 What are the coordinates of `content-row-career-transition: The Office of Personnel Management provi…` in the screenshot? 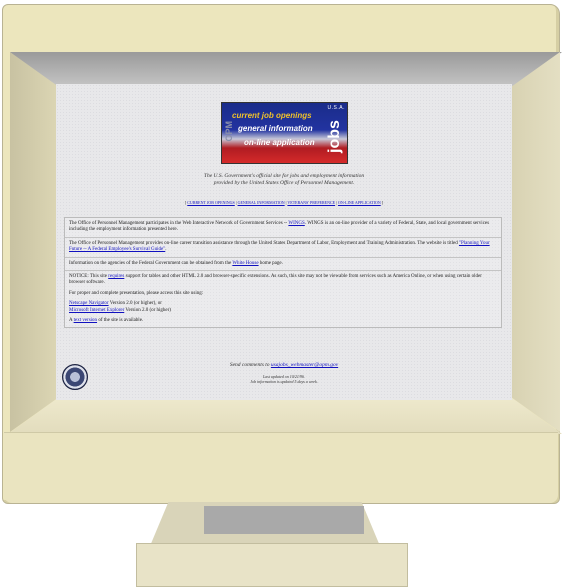 It's located at (283, 248).